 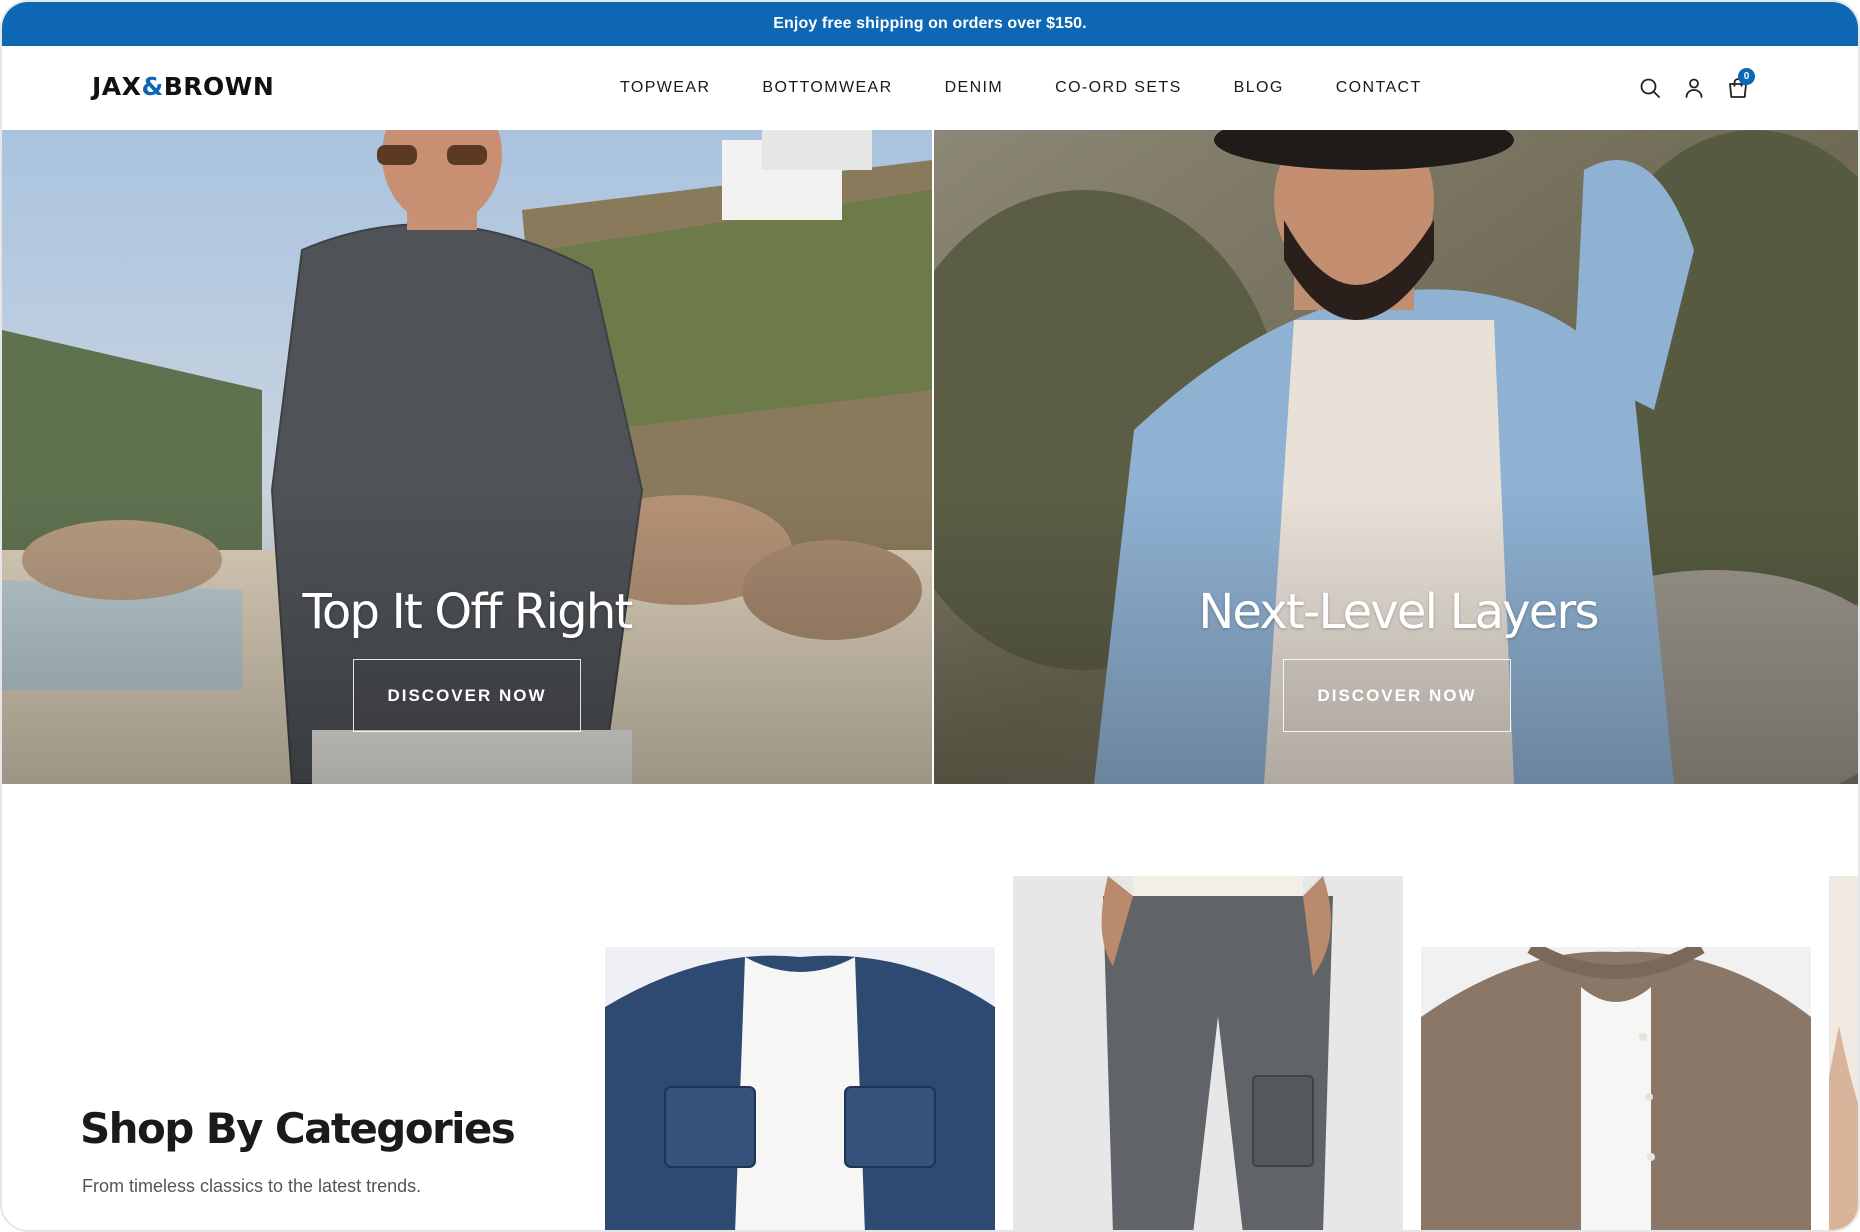 I want to click on category-card-cargo-pants, so click(x=1208, y=1053).